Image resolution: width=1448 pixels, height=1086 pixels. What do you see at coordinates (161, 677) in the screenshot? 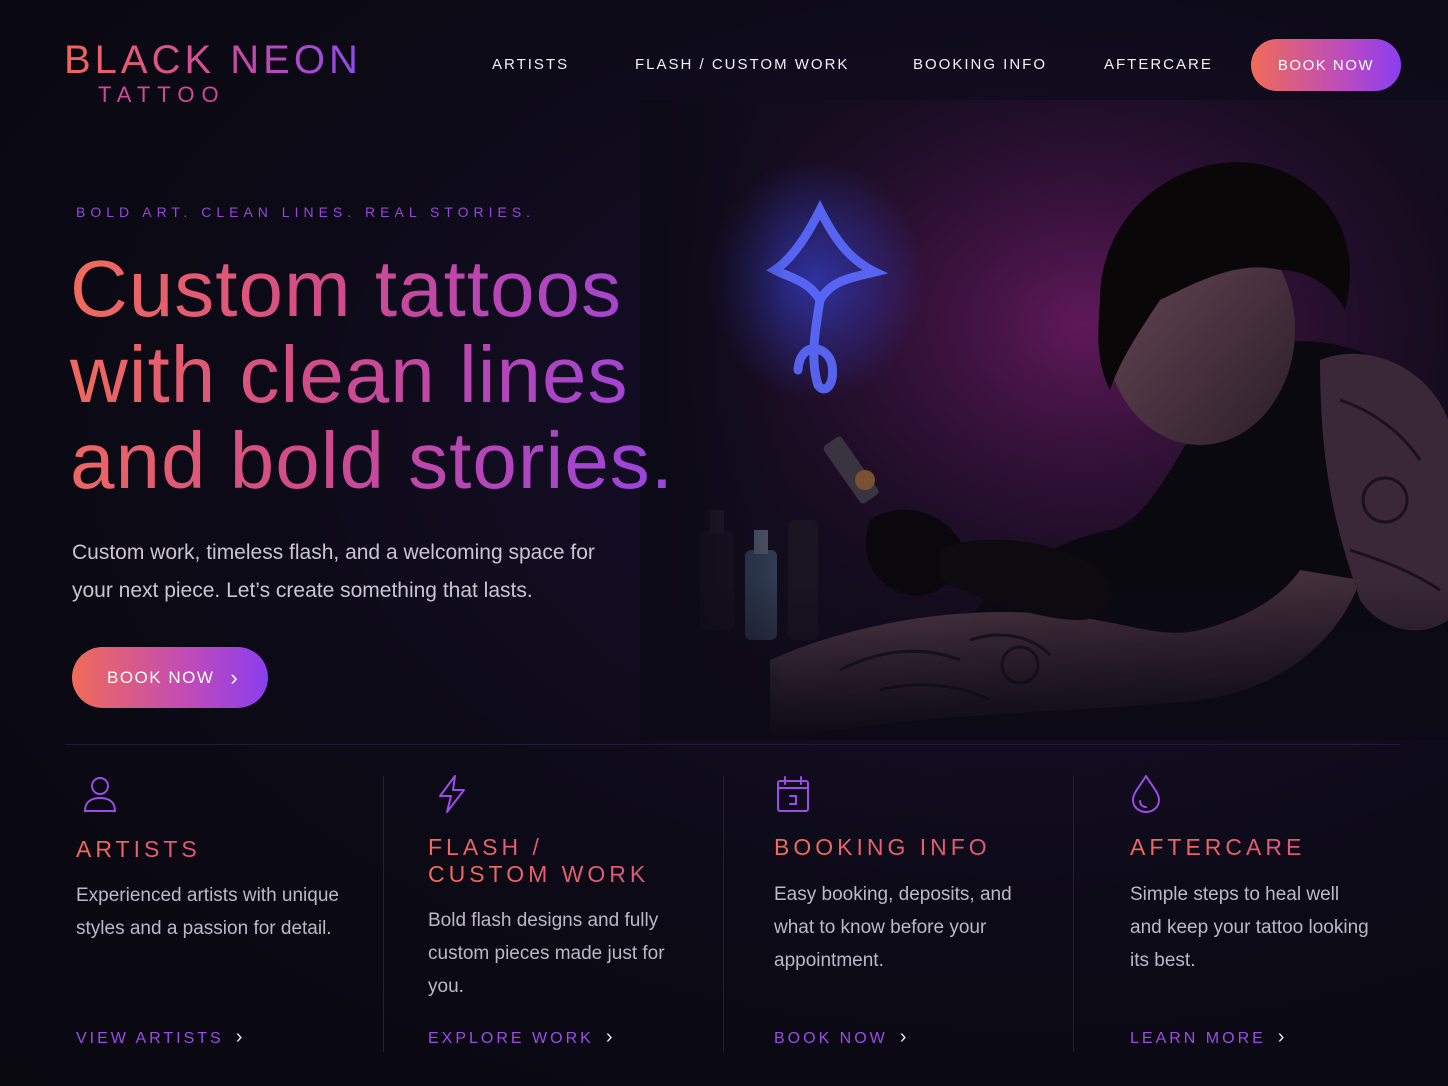
I see `hero-cta-label: BOOK NOW` at bounding box center [161, 677].